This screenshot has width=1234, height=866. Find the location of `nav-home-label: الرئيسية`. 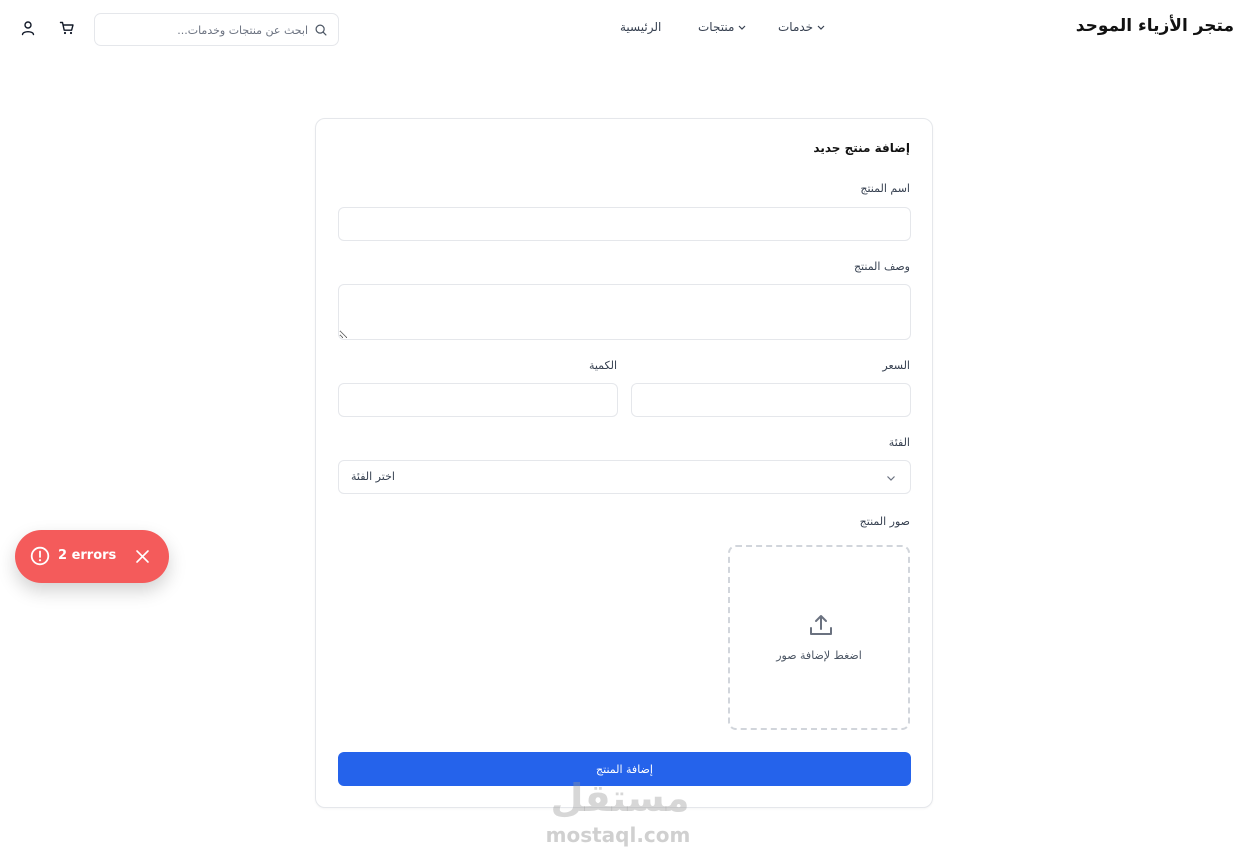

nav-home-label: الرئيسية is located at coordinates (641, 27).